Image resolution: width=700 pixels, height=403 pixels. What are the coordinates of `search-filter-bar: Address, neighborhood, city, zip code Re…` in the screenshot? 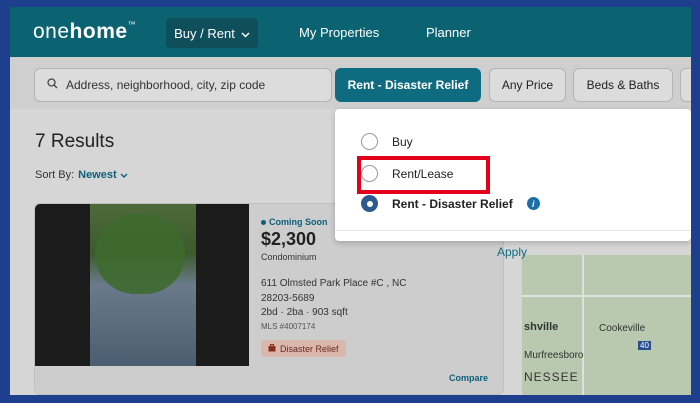 It's located at (350, 83).